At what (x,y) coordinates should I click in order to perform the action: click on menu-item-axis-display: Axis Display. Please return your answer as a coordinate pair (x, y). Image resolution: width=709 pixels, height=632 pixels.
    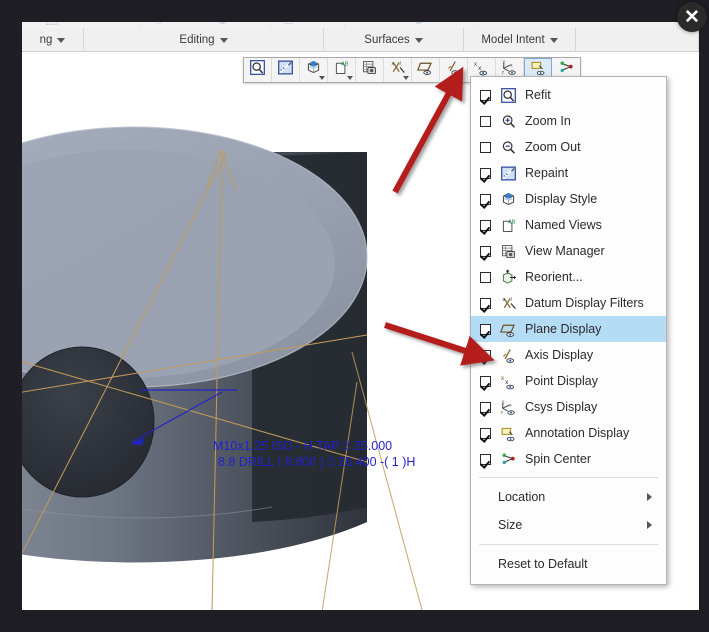
    Looking at the image, I should click on (568, 355).